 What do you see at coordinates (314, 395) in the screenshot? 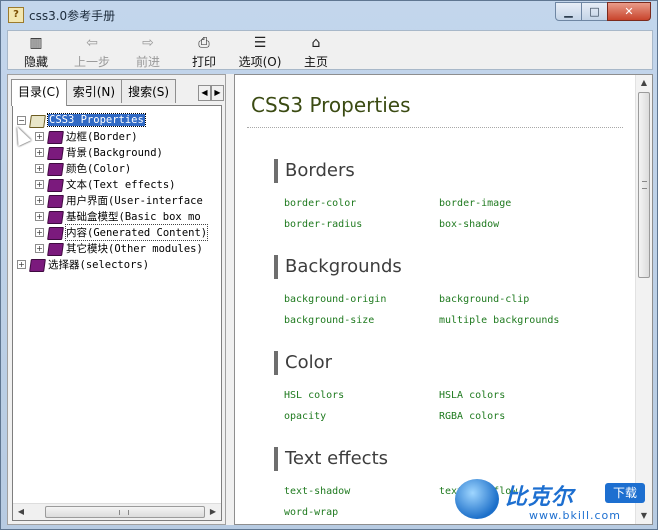
I see `link-hsl-colors: HSL colors` at bounding box center [314, 395].